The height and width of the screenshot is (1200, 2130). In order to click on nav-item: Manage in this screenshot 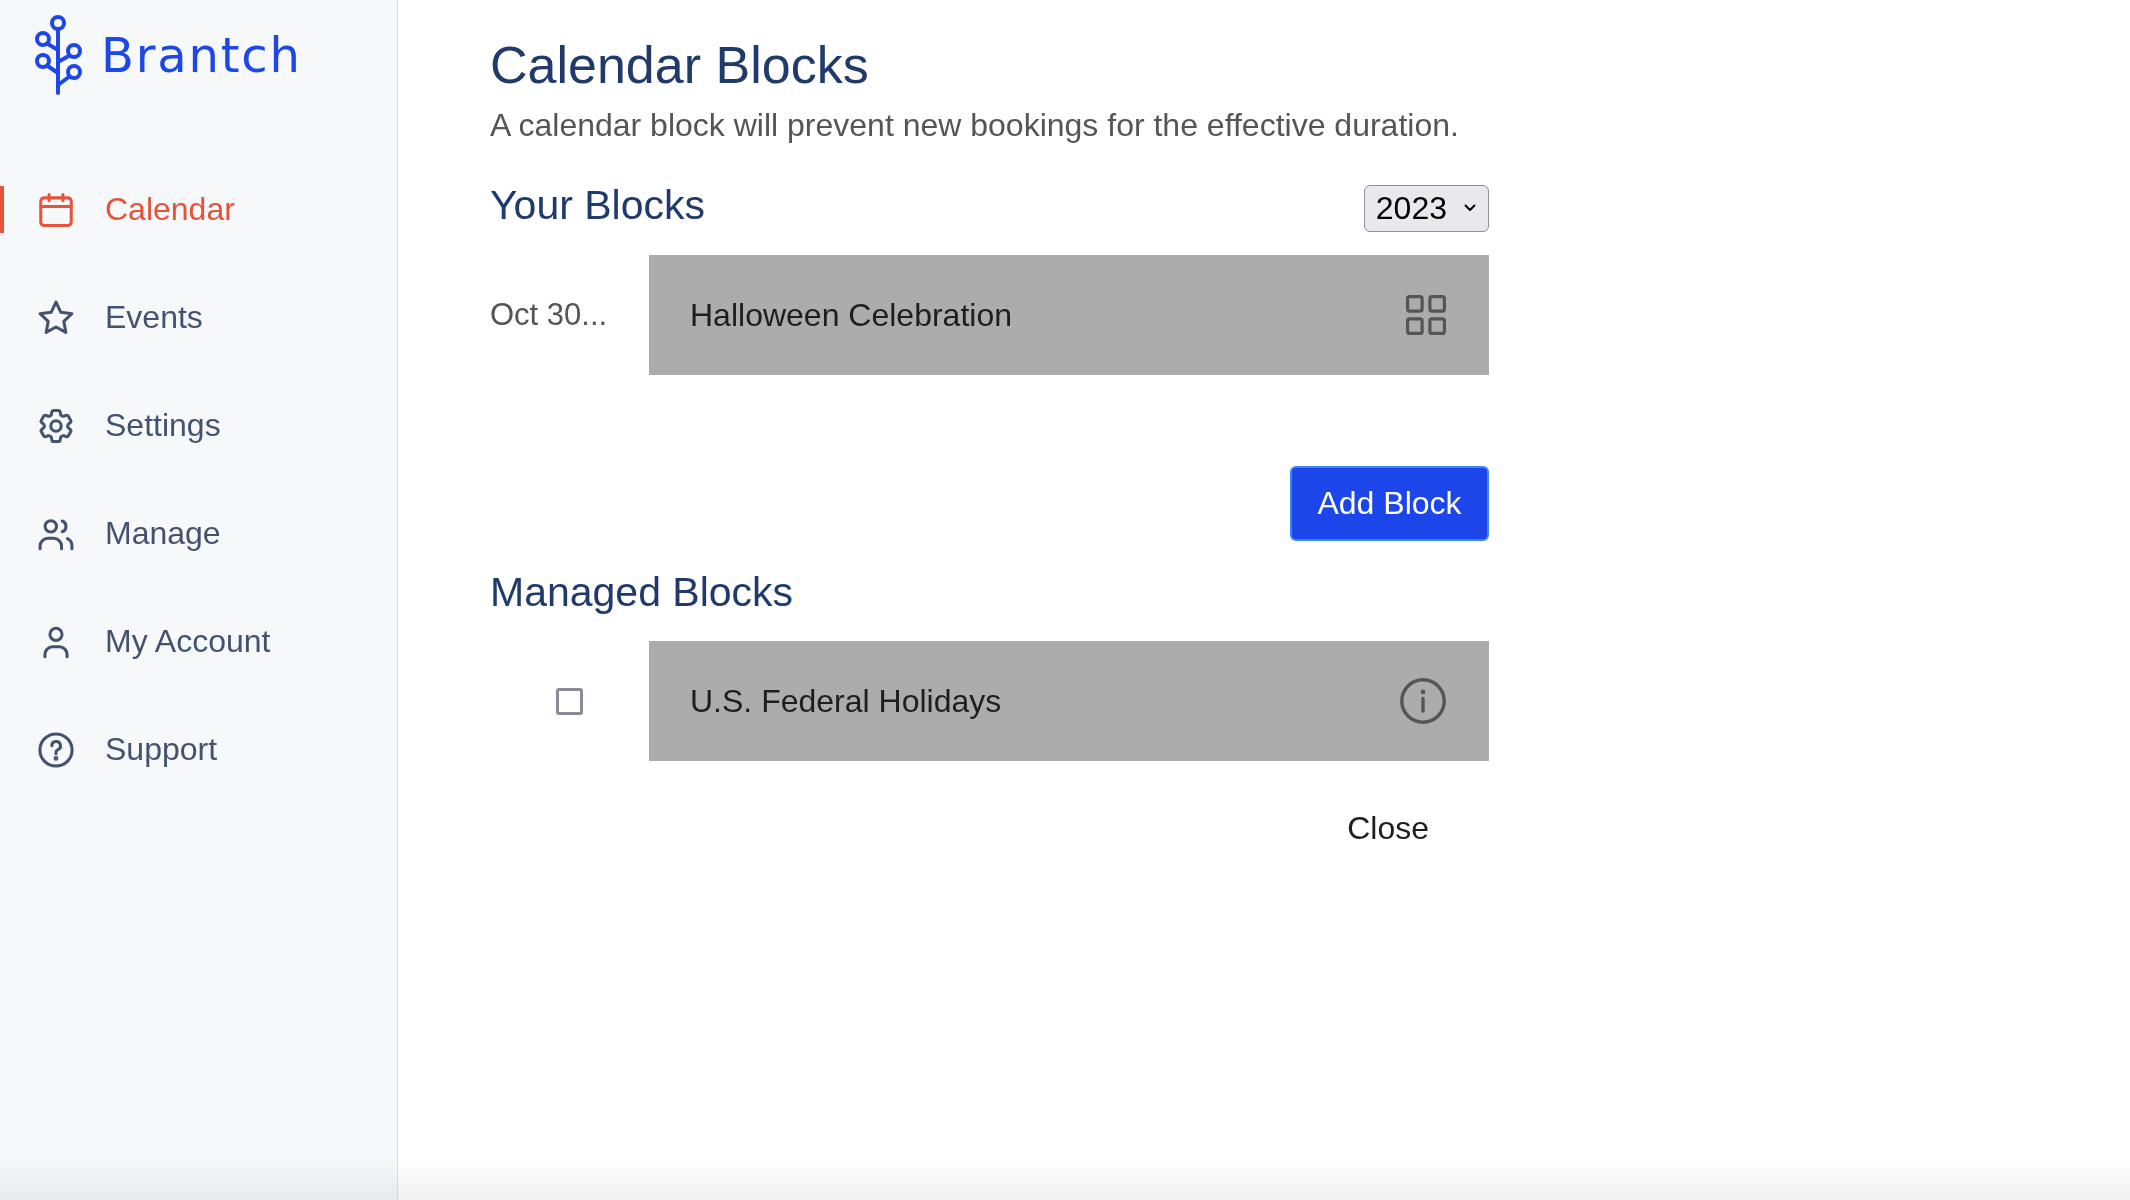, I will do `click(113, 533)`.